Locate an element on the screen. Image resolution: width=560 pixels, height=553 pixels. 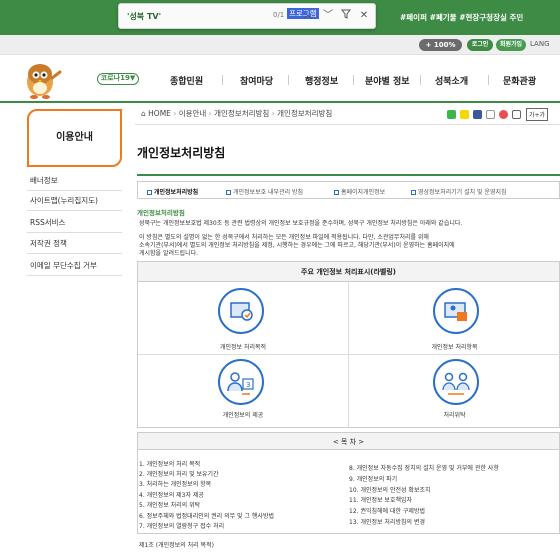
site-header: 코로나19▼ 종합민원 참여마당 행정정보 분야별 정보 성북소개 문화관광 is located at coordinates (280, 79).